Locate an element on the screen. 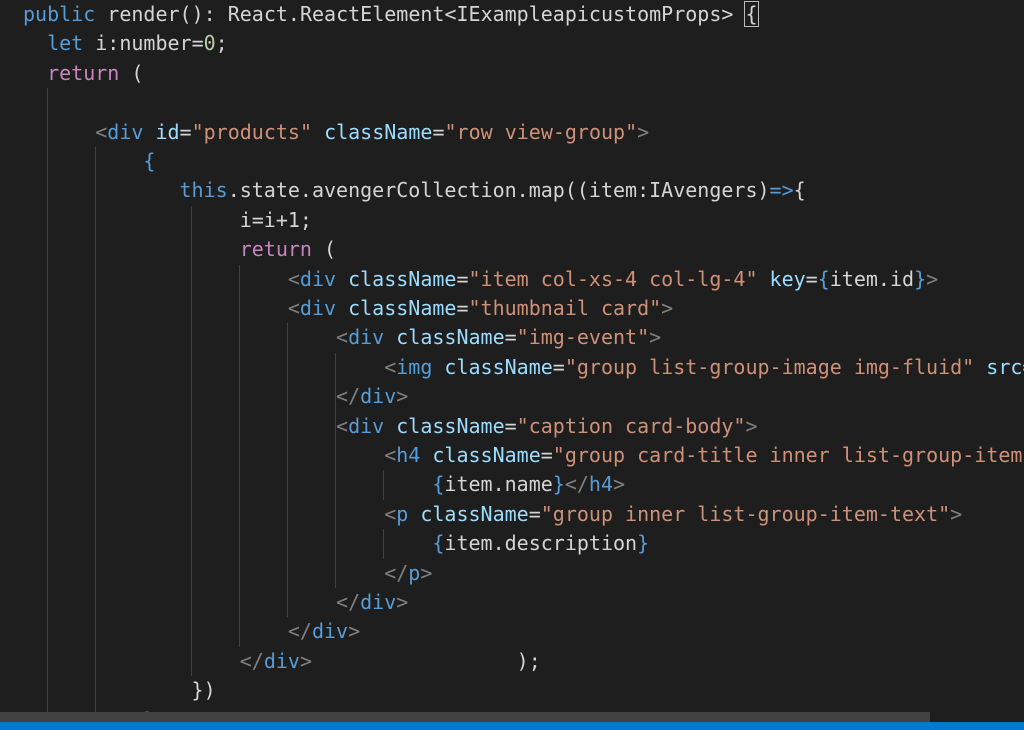 The height and width of the screenshot is (730, 1024). code-token: let is located at coordinates (65, 43).